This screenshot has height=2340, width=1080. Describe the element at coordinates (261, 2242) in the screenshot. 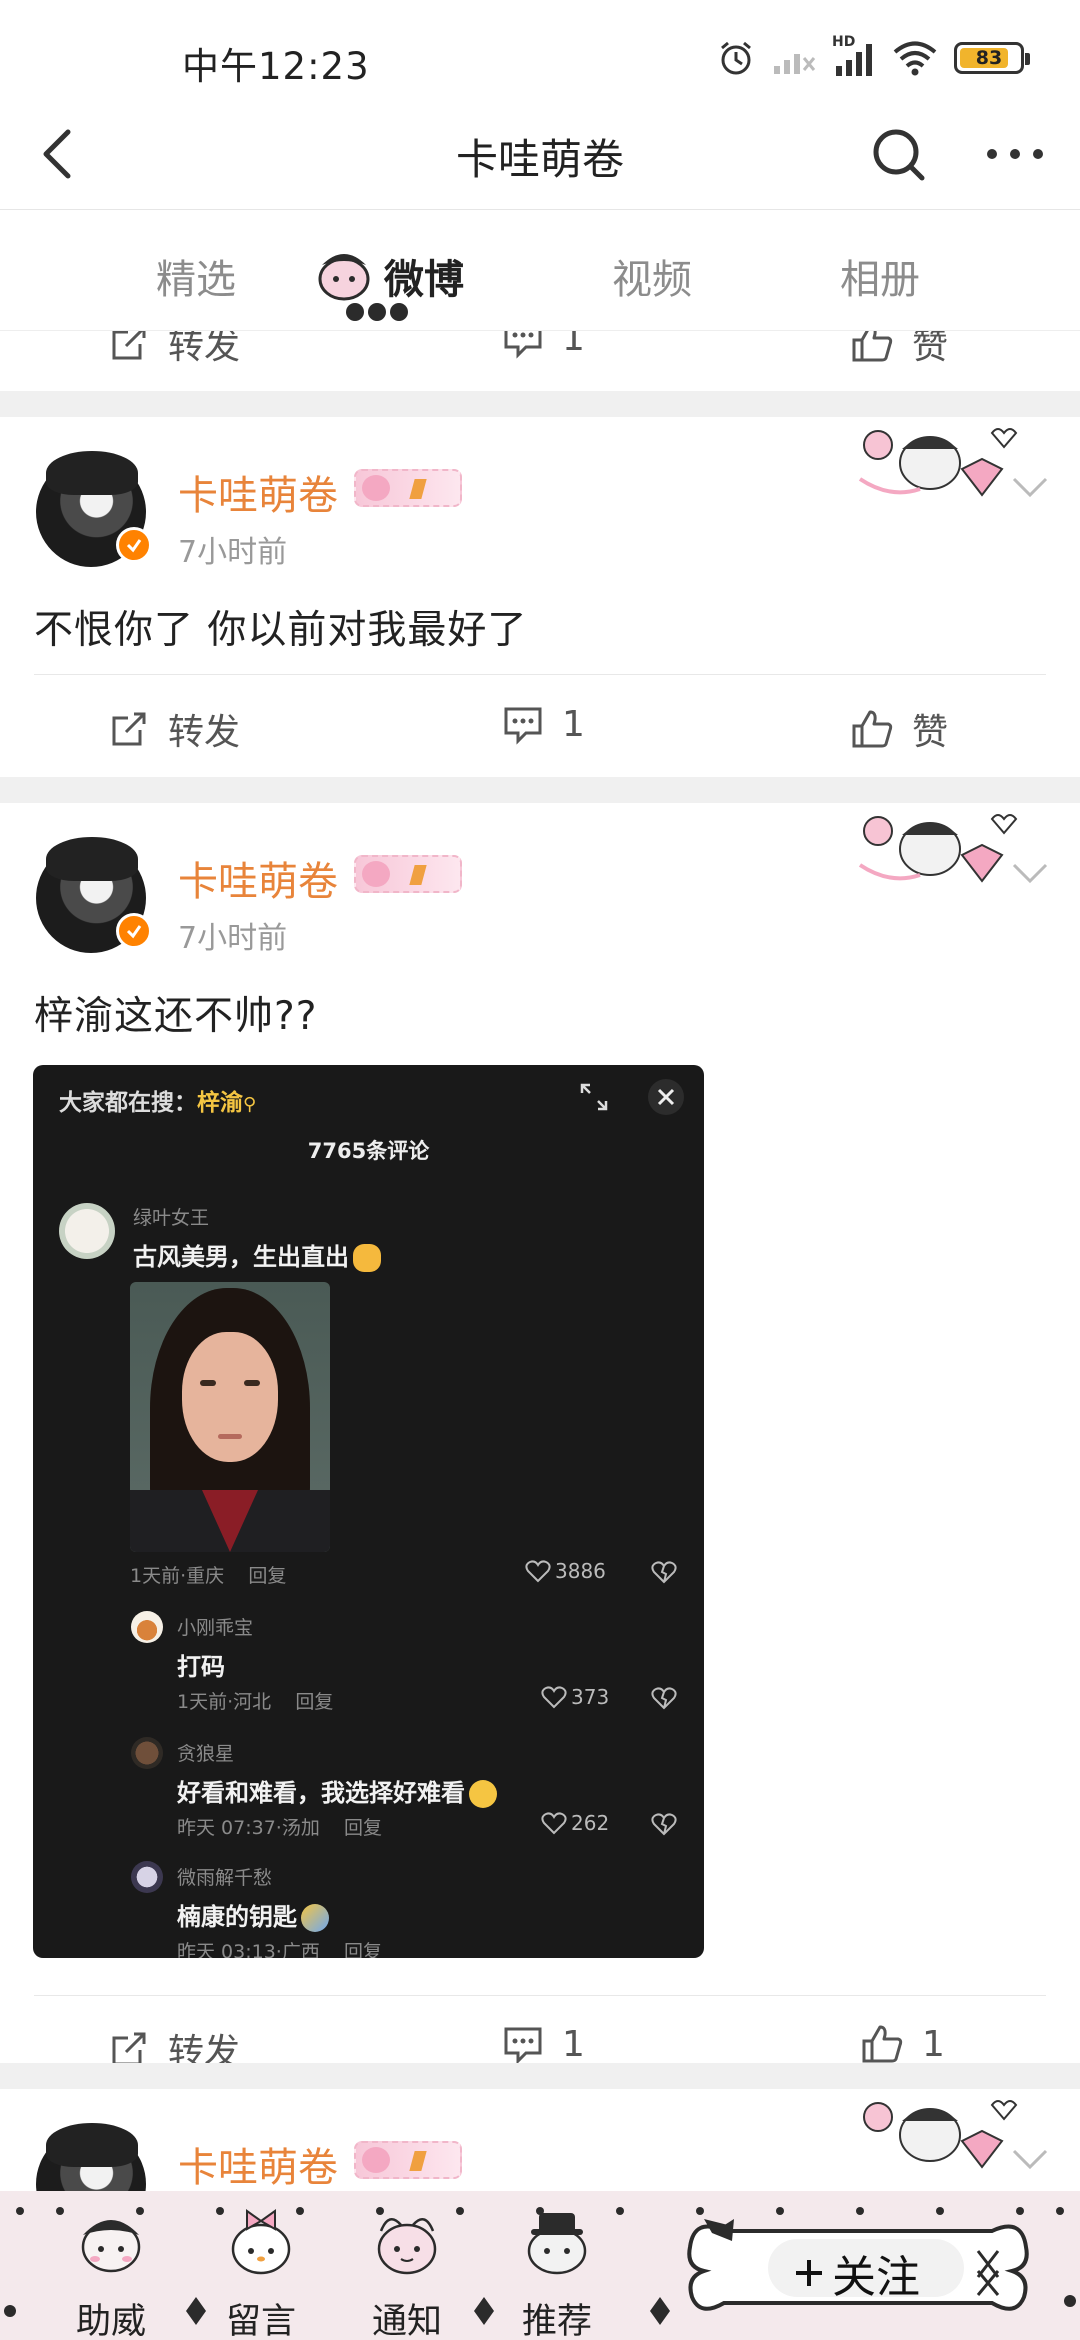

I see `mascot-bow-icon` at that location.